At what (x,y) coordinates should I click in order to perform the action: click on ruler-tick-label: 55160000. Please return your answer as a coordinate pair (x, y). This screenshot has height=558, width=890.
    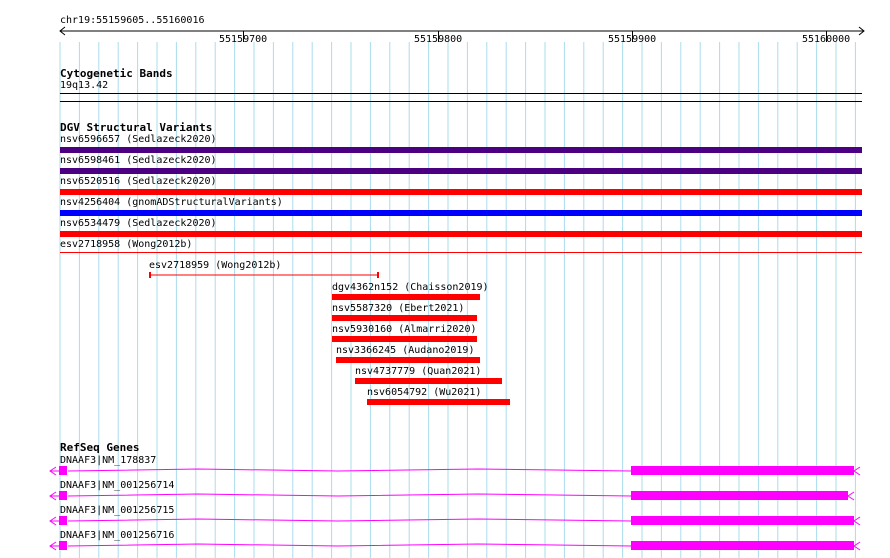
    Looking at the image, I should click on (826, 39).